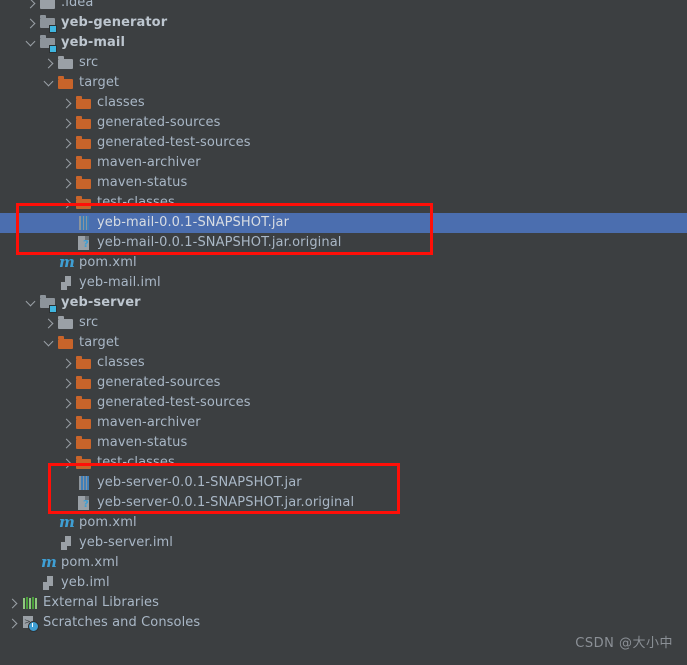  What do you see at coordinates (343, 583) in the screenshot?
I see `tree-row: yeb.iml` at bounding box center [343, 583].